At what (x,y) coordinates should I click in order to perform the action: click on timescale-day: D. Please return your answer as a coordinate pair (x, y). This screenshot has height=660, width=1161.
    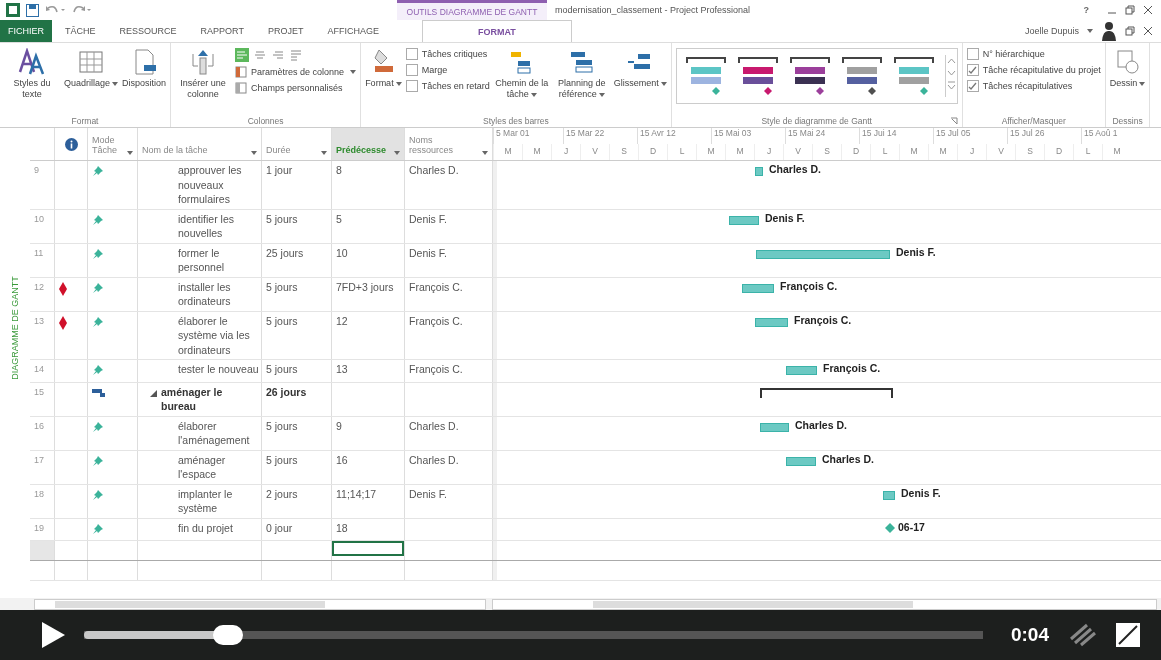
    Looking at the image, I should click on (1058, 152).